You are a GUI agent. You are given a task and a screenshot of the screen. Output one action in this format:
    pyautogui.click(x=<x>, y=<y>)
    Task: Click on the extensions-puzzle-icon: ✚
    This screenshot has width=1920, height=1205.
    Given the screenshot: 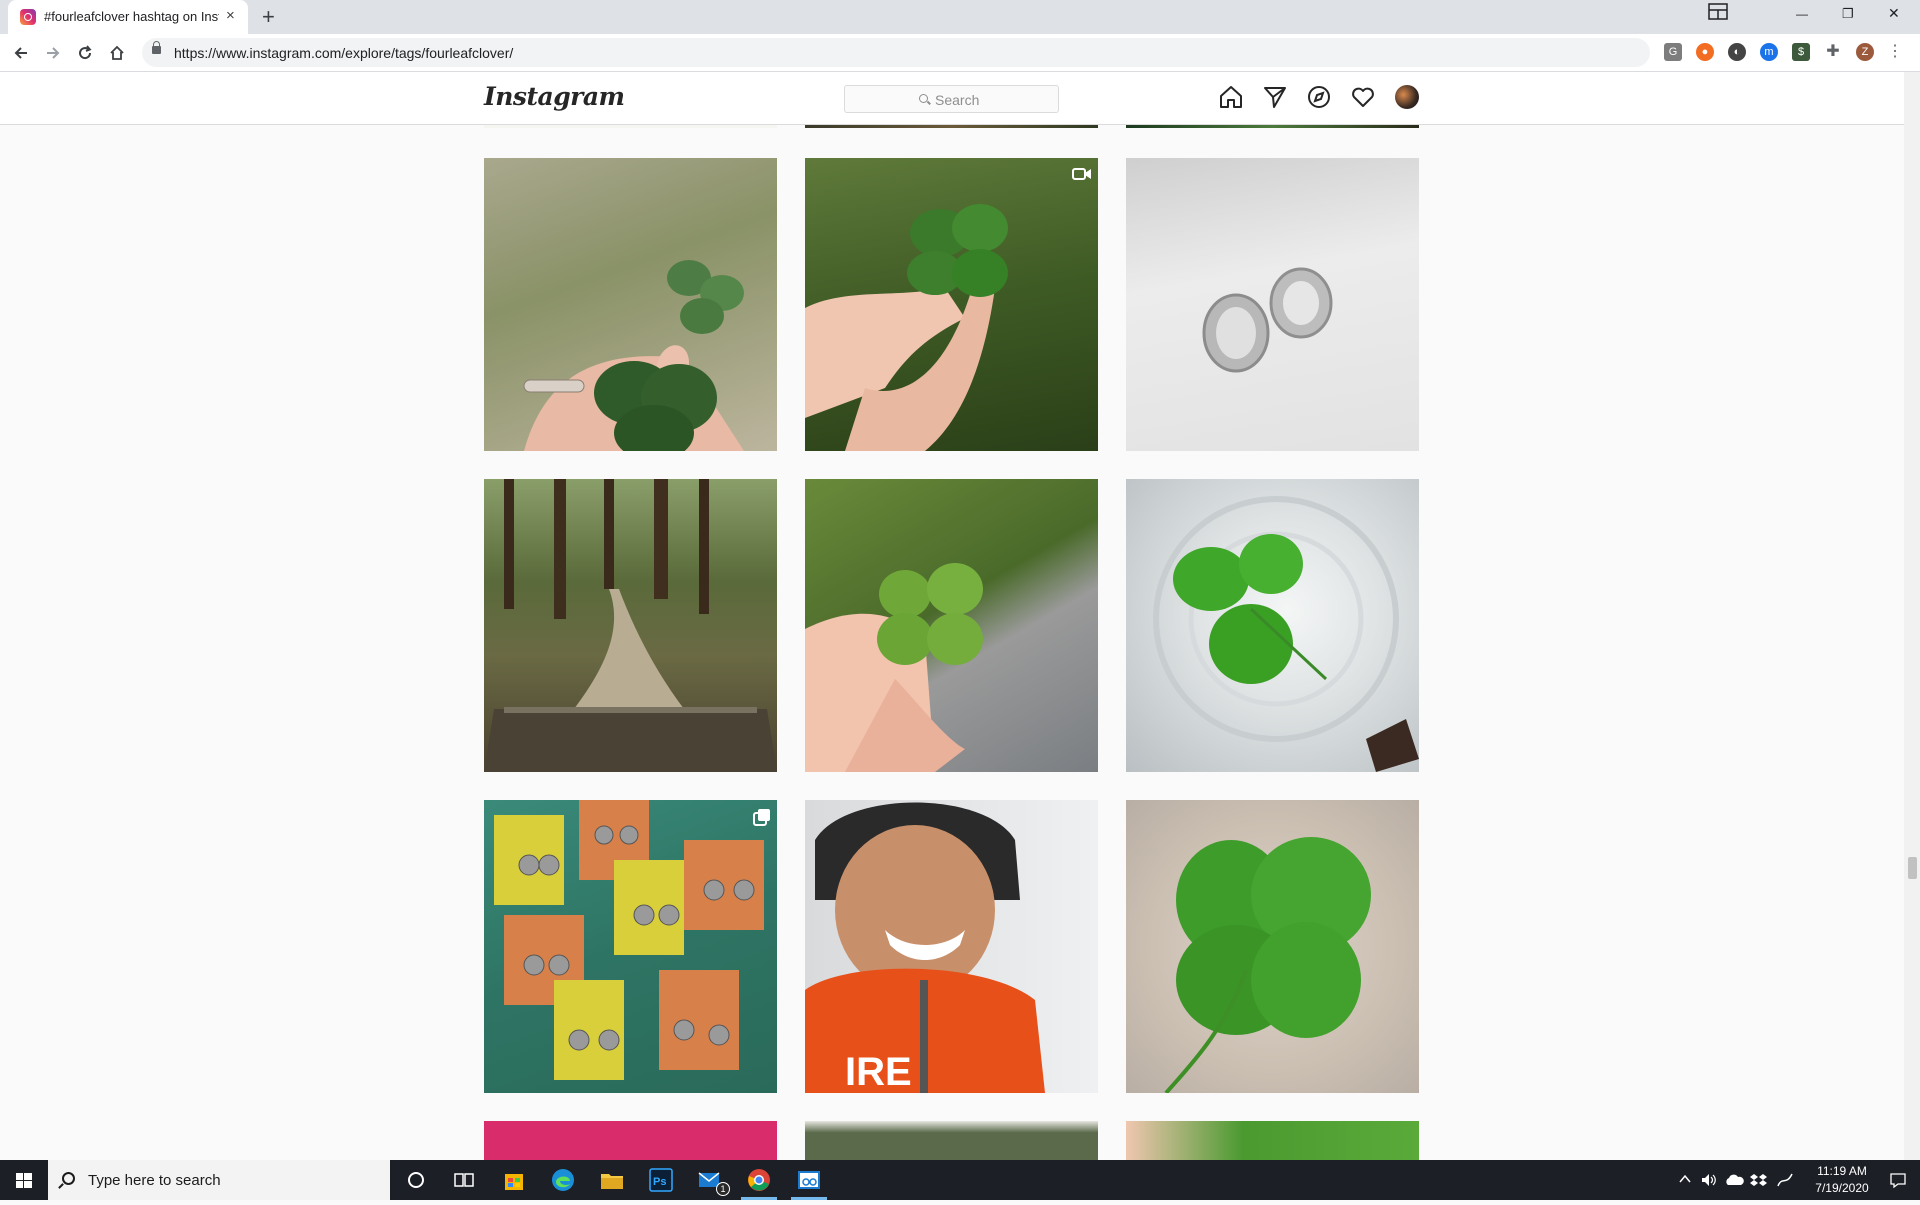 What is the action you would take?
    pyautogui.click(x=1833, y=52)
    